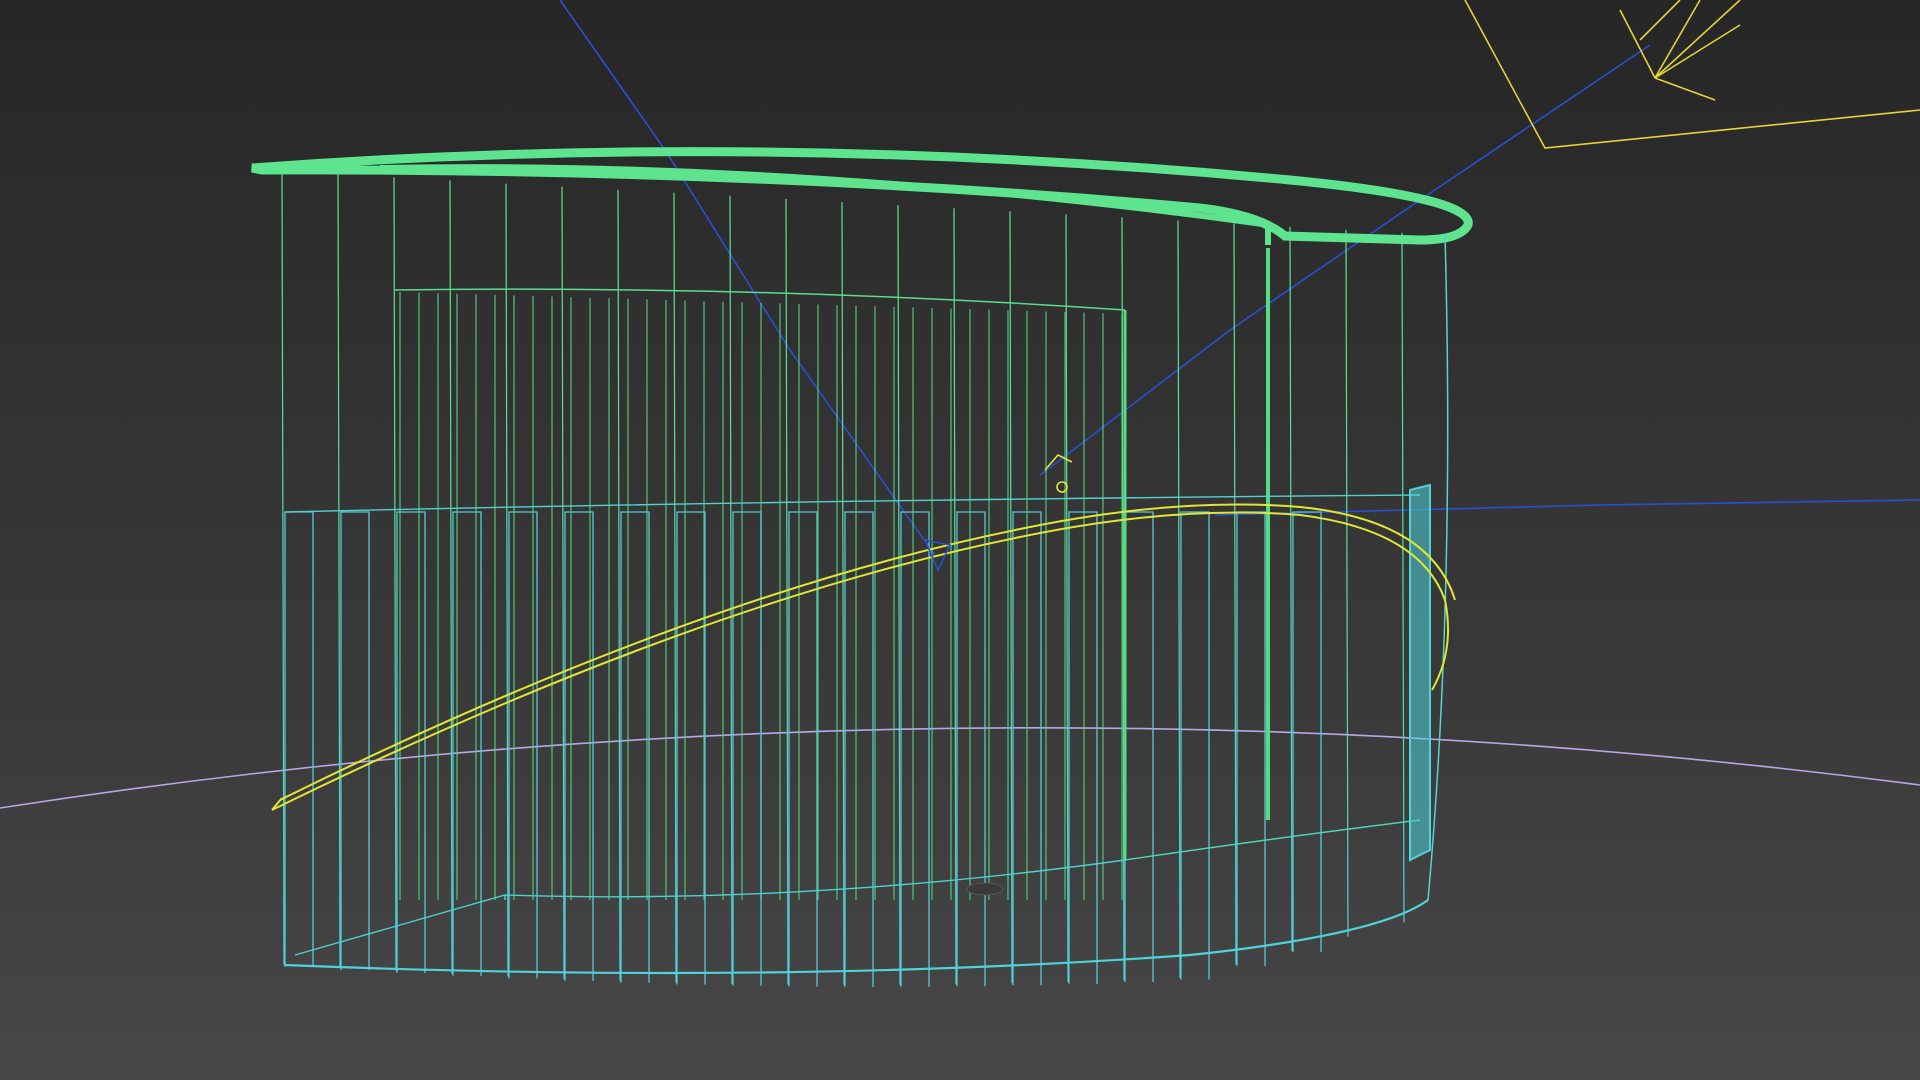 This screenshot has height=1080, width=1920. Describe the element at coordinates (985, 889) in the screenshot. I see `pivot-marker` at that location.